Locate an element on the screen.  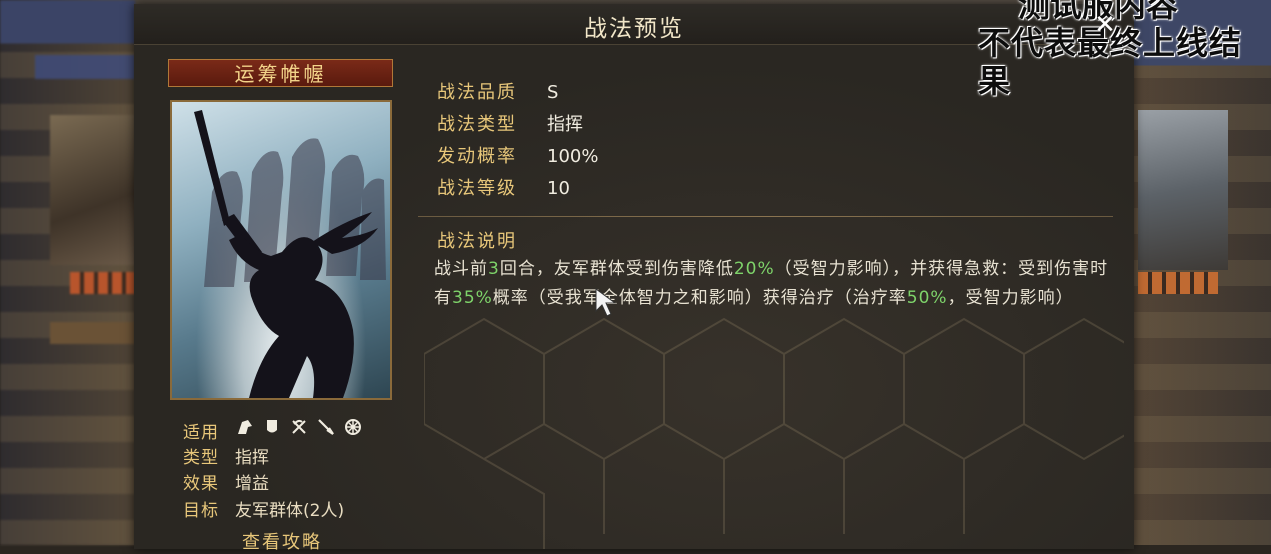
test-server-watermark: 测试服内容 不代表最终上线结果 is located at coordinates (1123, 50).